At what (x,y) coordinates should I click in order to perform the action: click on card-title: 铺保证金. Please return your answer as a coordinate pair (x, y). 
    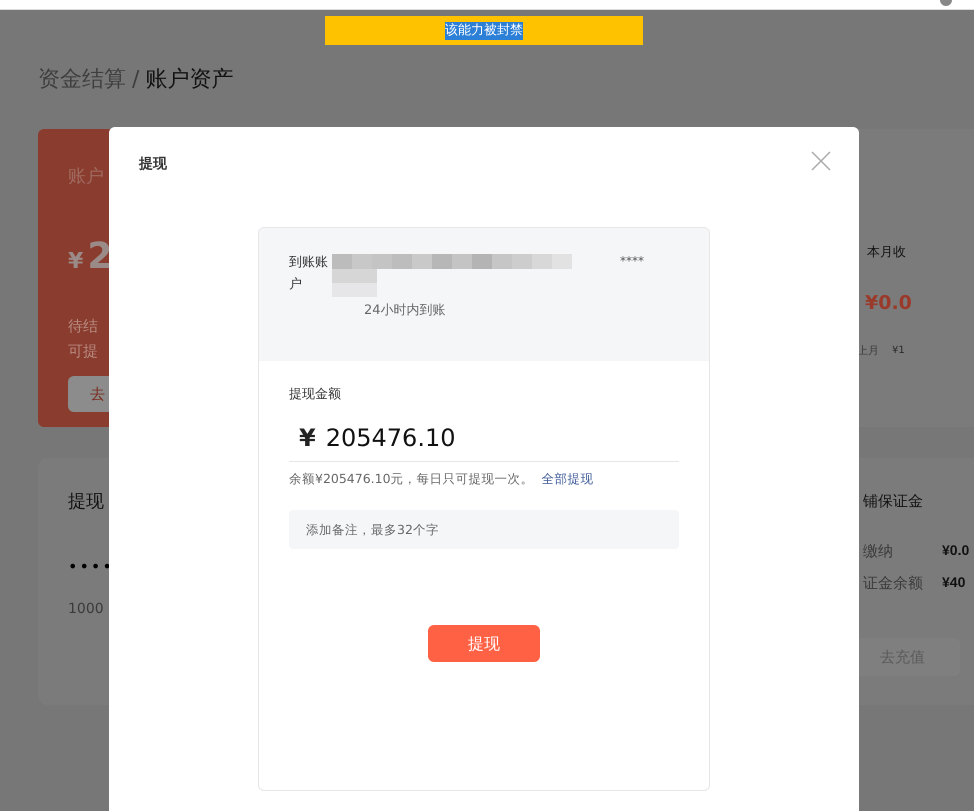
    Looking at the image, I should click on (893, 501).